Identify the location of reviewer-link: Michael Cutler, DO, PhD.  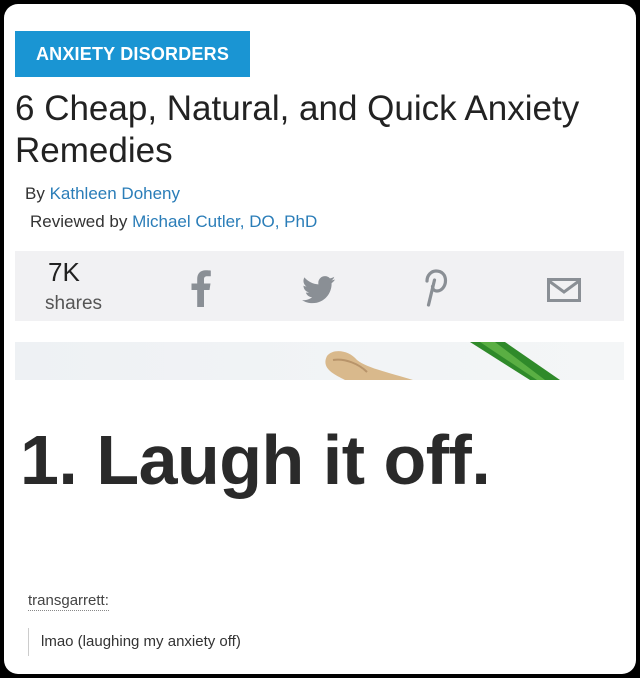
(224, 221).